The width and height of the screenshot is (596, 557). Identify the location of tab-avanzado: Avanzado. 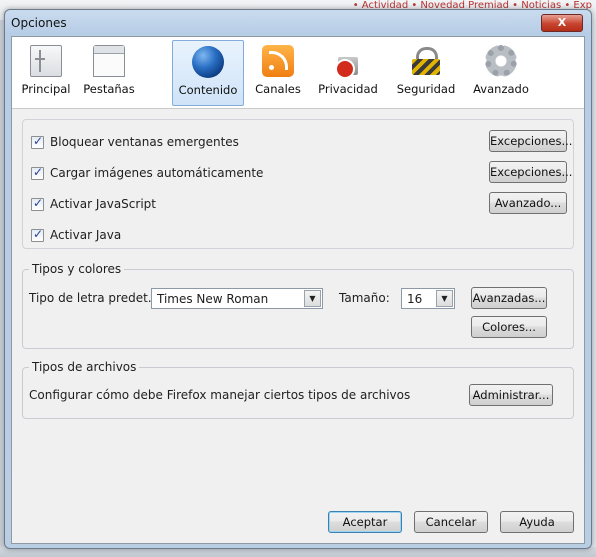
(501, 73).